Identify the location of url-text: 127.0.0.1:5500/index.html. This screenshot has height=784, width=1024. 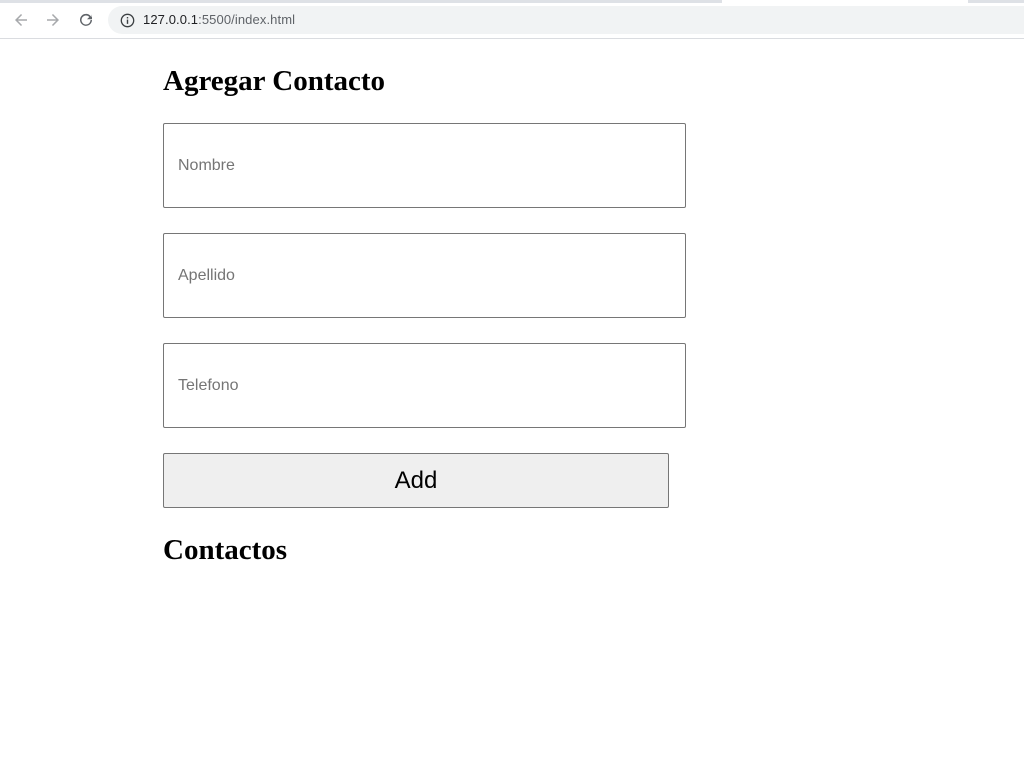
(219, 20).